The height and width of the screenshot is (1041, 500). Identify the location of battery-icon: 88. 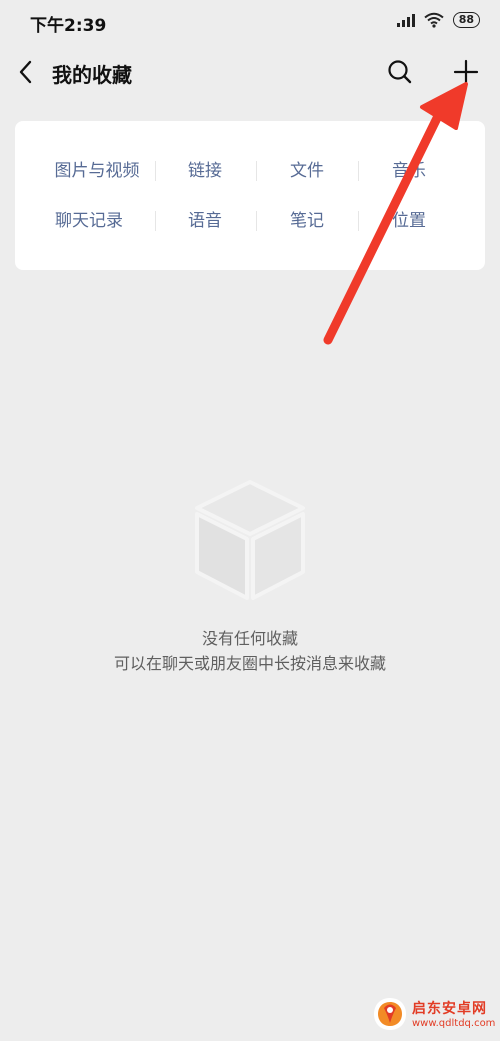
(466, 20).